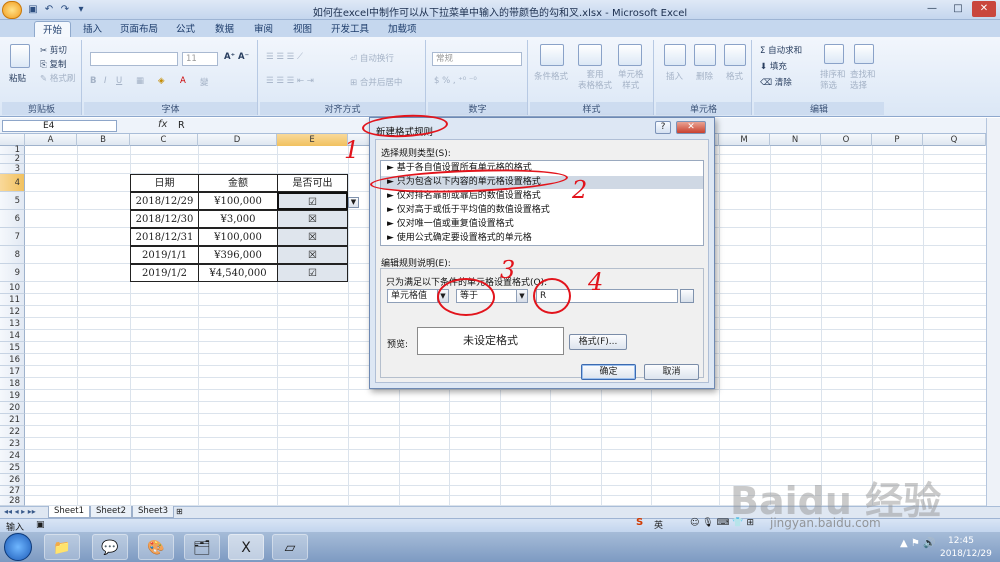 The width and height of the screenshot is (1000, 562). I want to click on clear-button: ⌫ 清除, so click(776, 82).